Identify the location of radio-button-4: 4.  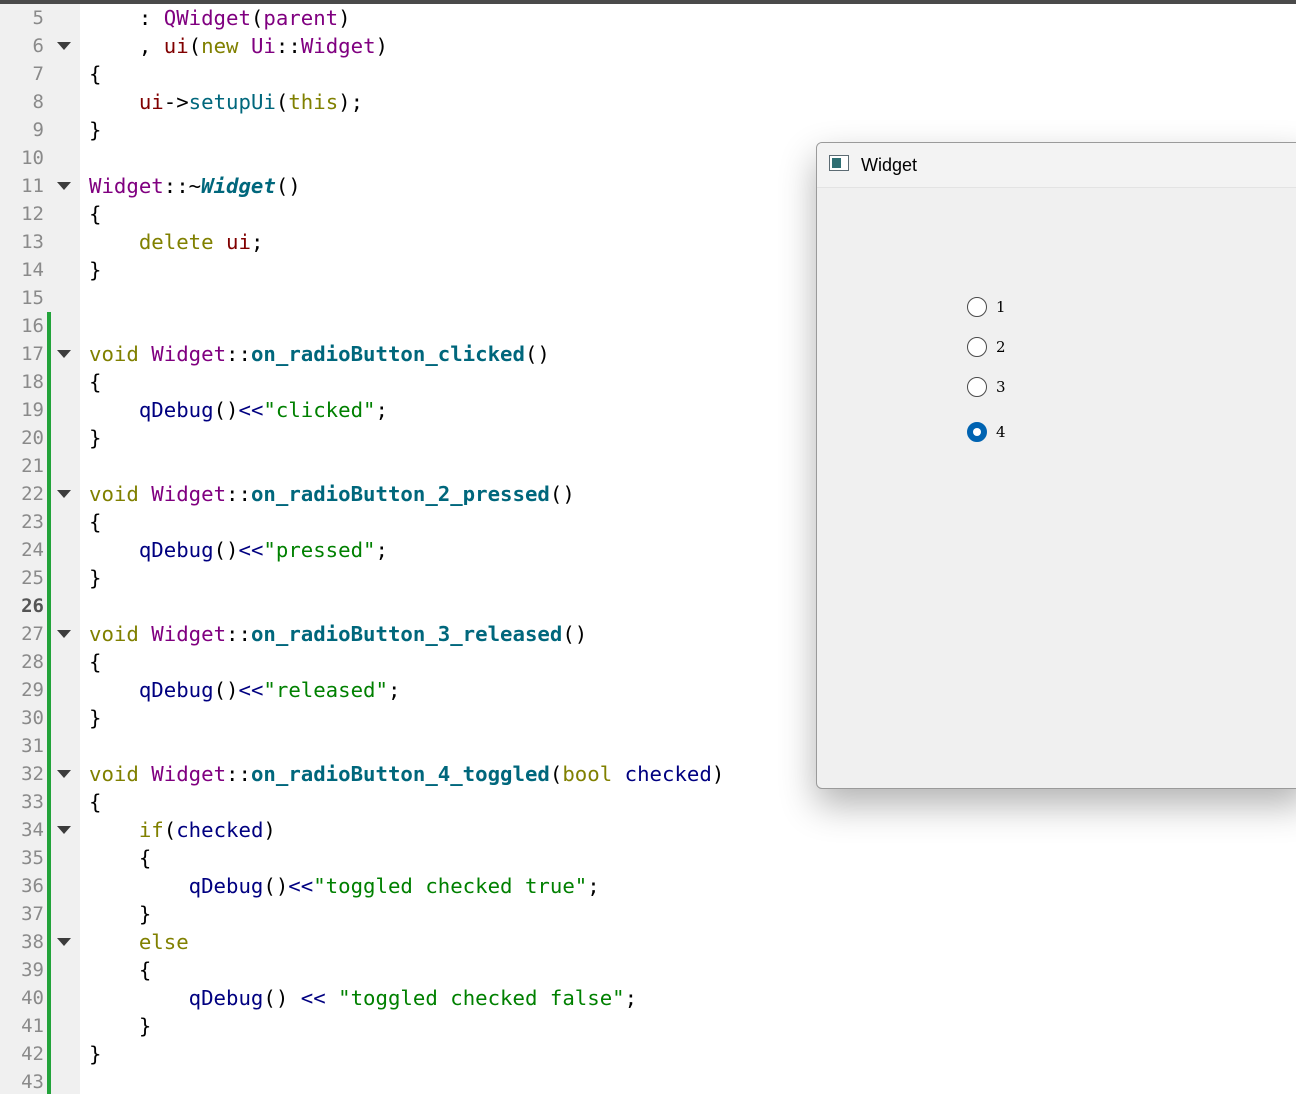
(1007, 433).